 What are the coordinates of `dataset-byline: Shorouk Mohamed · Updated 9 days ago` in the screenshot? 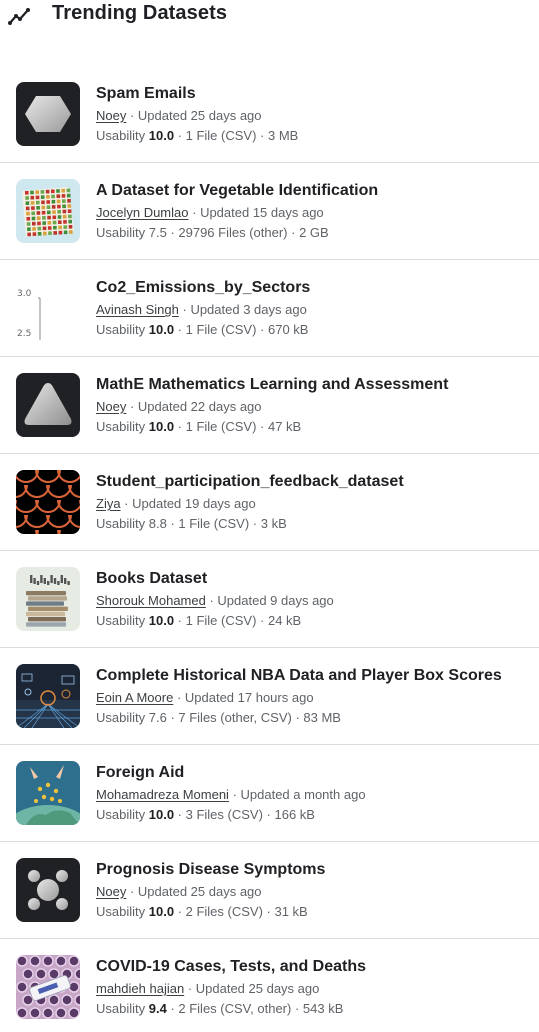 It's located at (215, 600).